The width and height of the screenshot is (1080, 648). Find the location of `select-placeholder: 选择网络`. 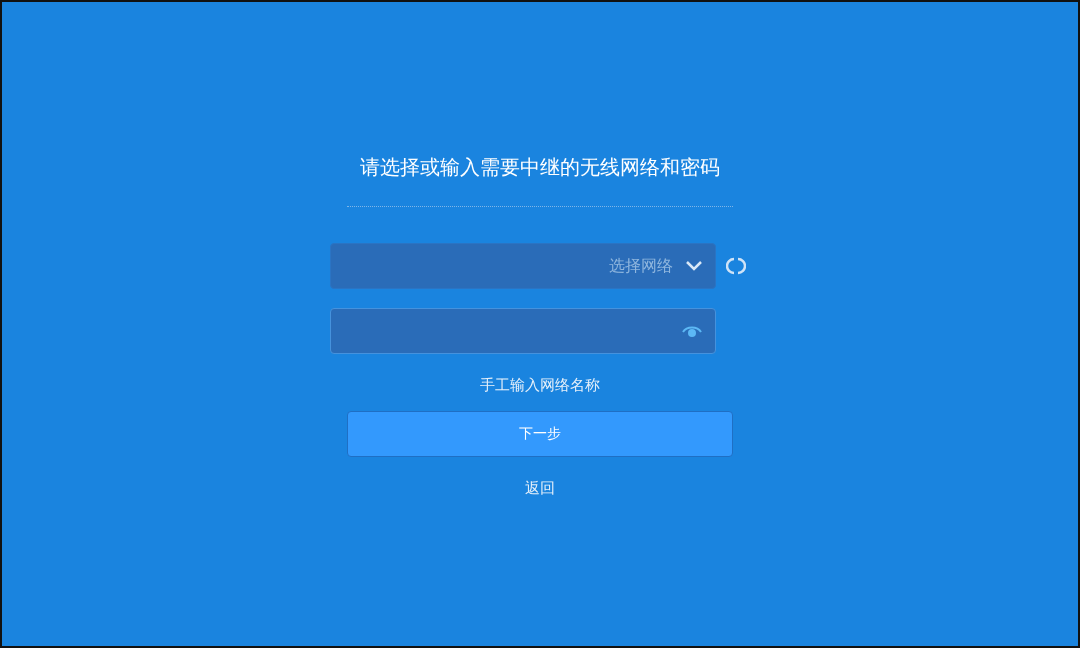

select-placeholder: 选择网络 is located at coordinates (641, 266).